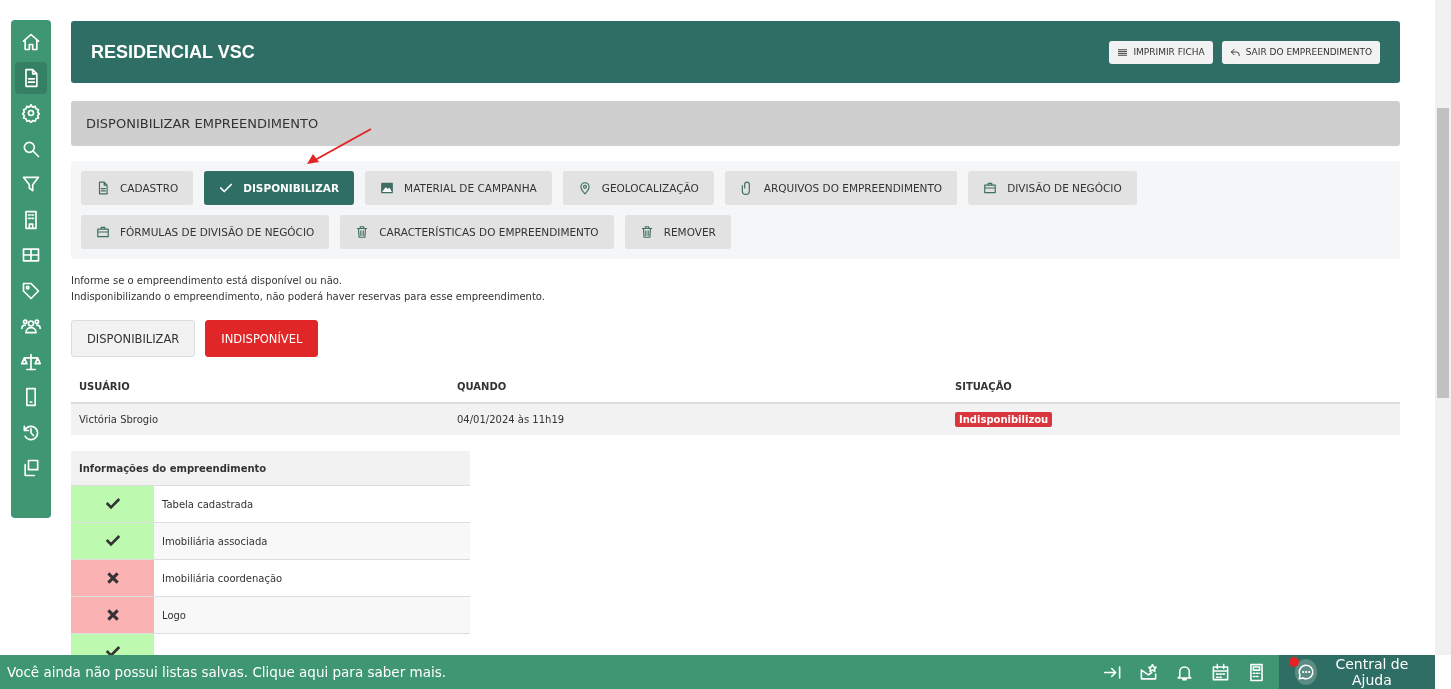 Image resolution: width=1451 pixels, height=689 pixels. What do you see at coordinates (458, 188) in the screenshot?
I see `tab: MATERIAL DE CAMPANHA` at bounding box center [458, 188].